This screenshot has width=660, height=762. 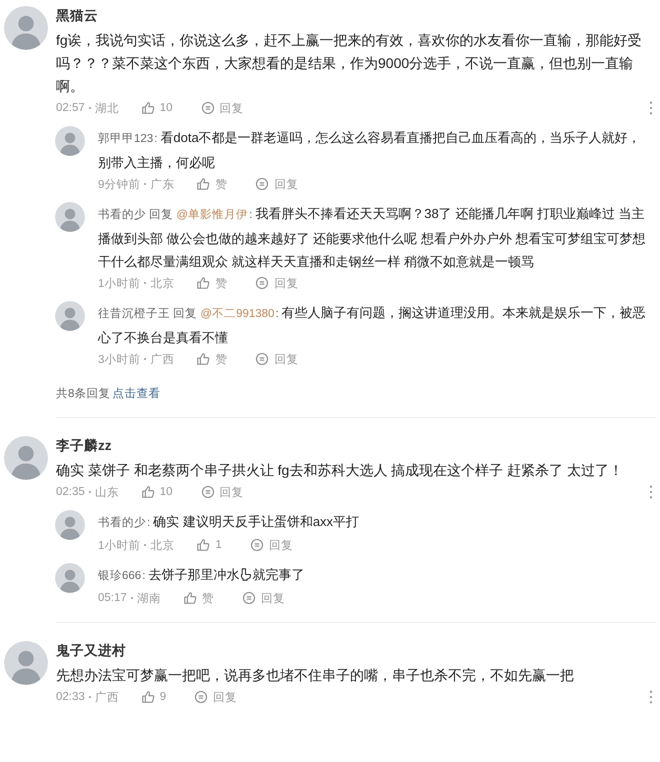 I want to click on location: 湖北, so click(x=106, y=109).